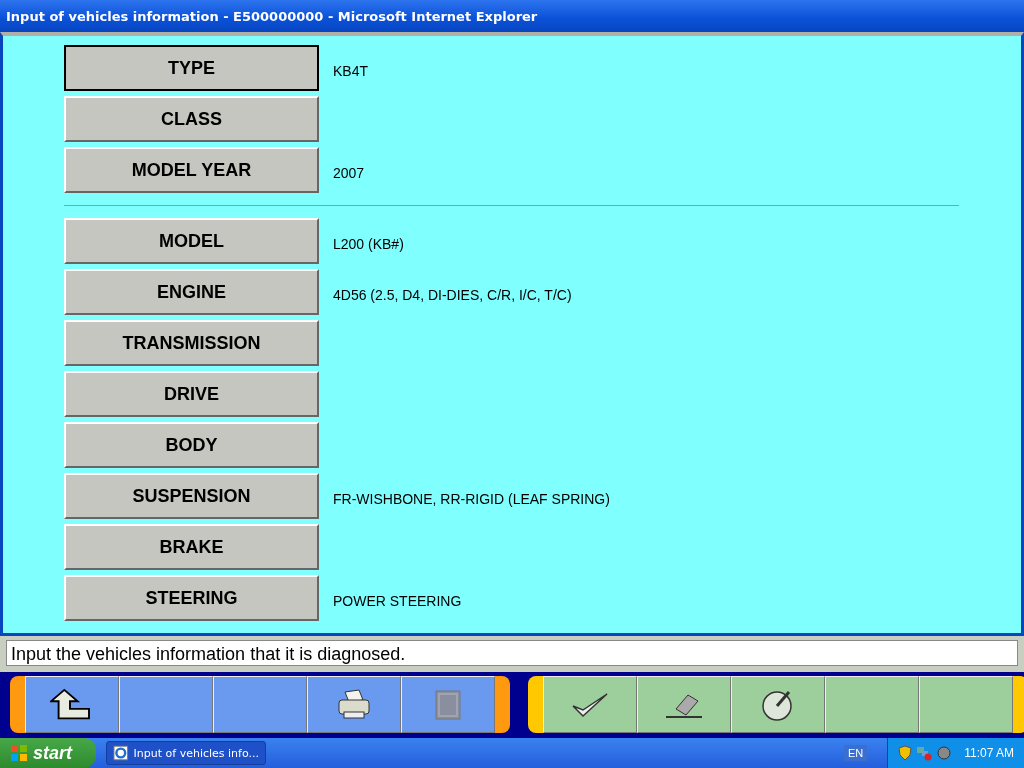 The image size is (1024, 768). I want to click on network-icon, so click(924, 753).